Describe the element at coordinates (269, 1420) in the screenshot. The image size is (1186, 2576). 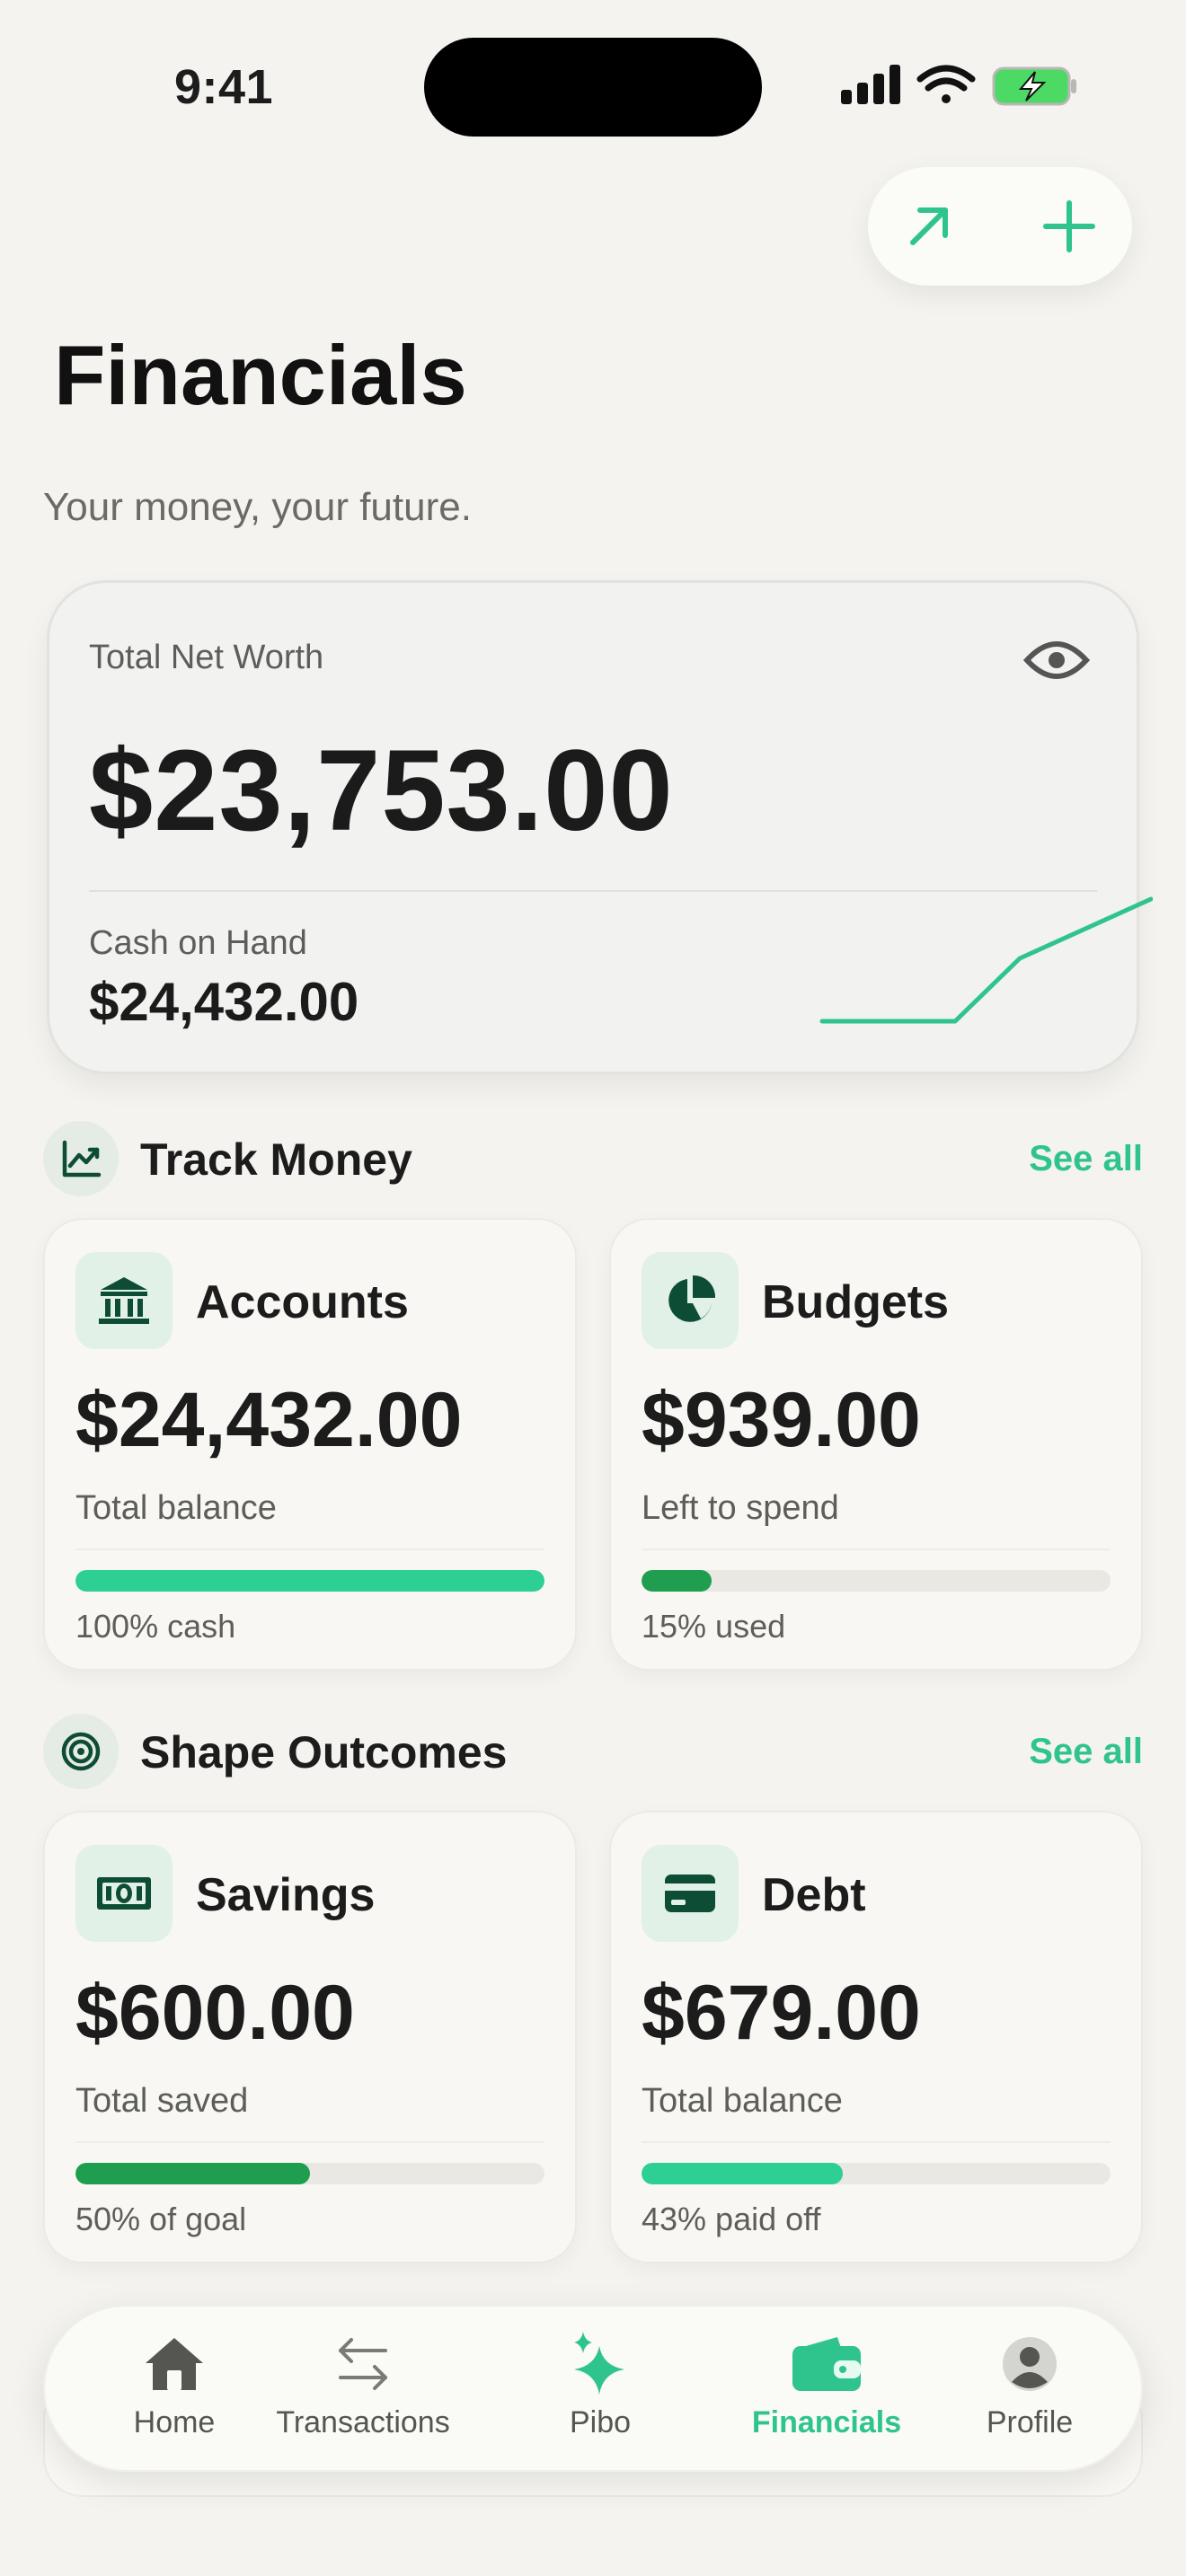
I see `card-value: $24,432.00` at that location.